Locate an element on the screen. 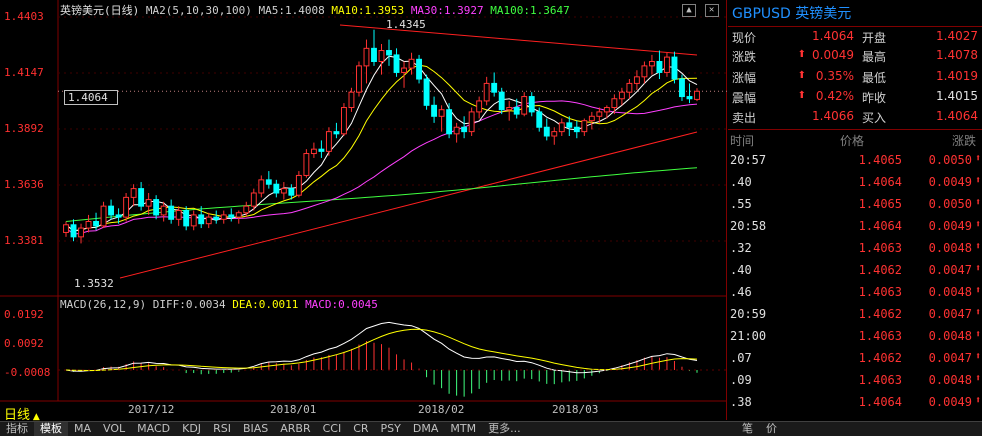 Image resolution: width=982 pixels, height=436 pixels. instrument-name: 英镑美元 is located at coordinates (823, 14).